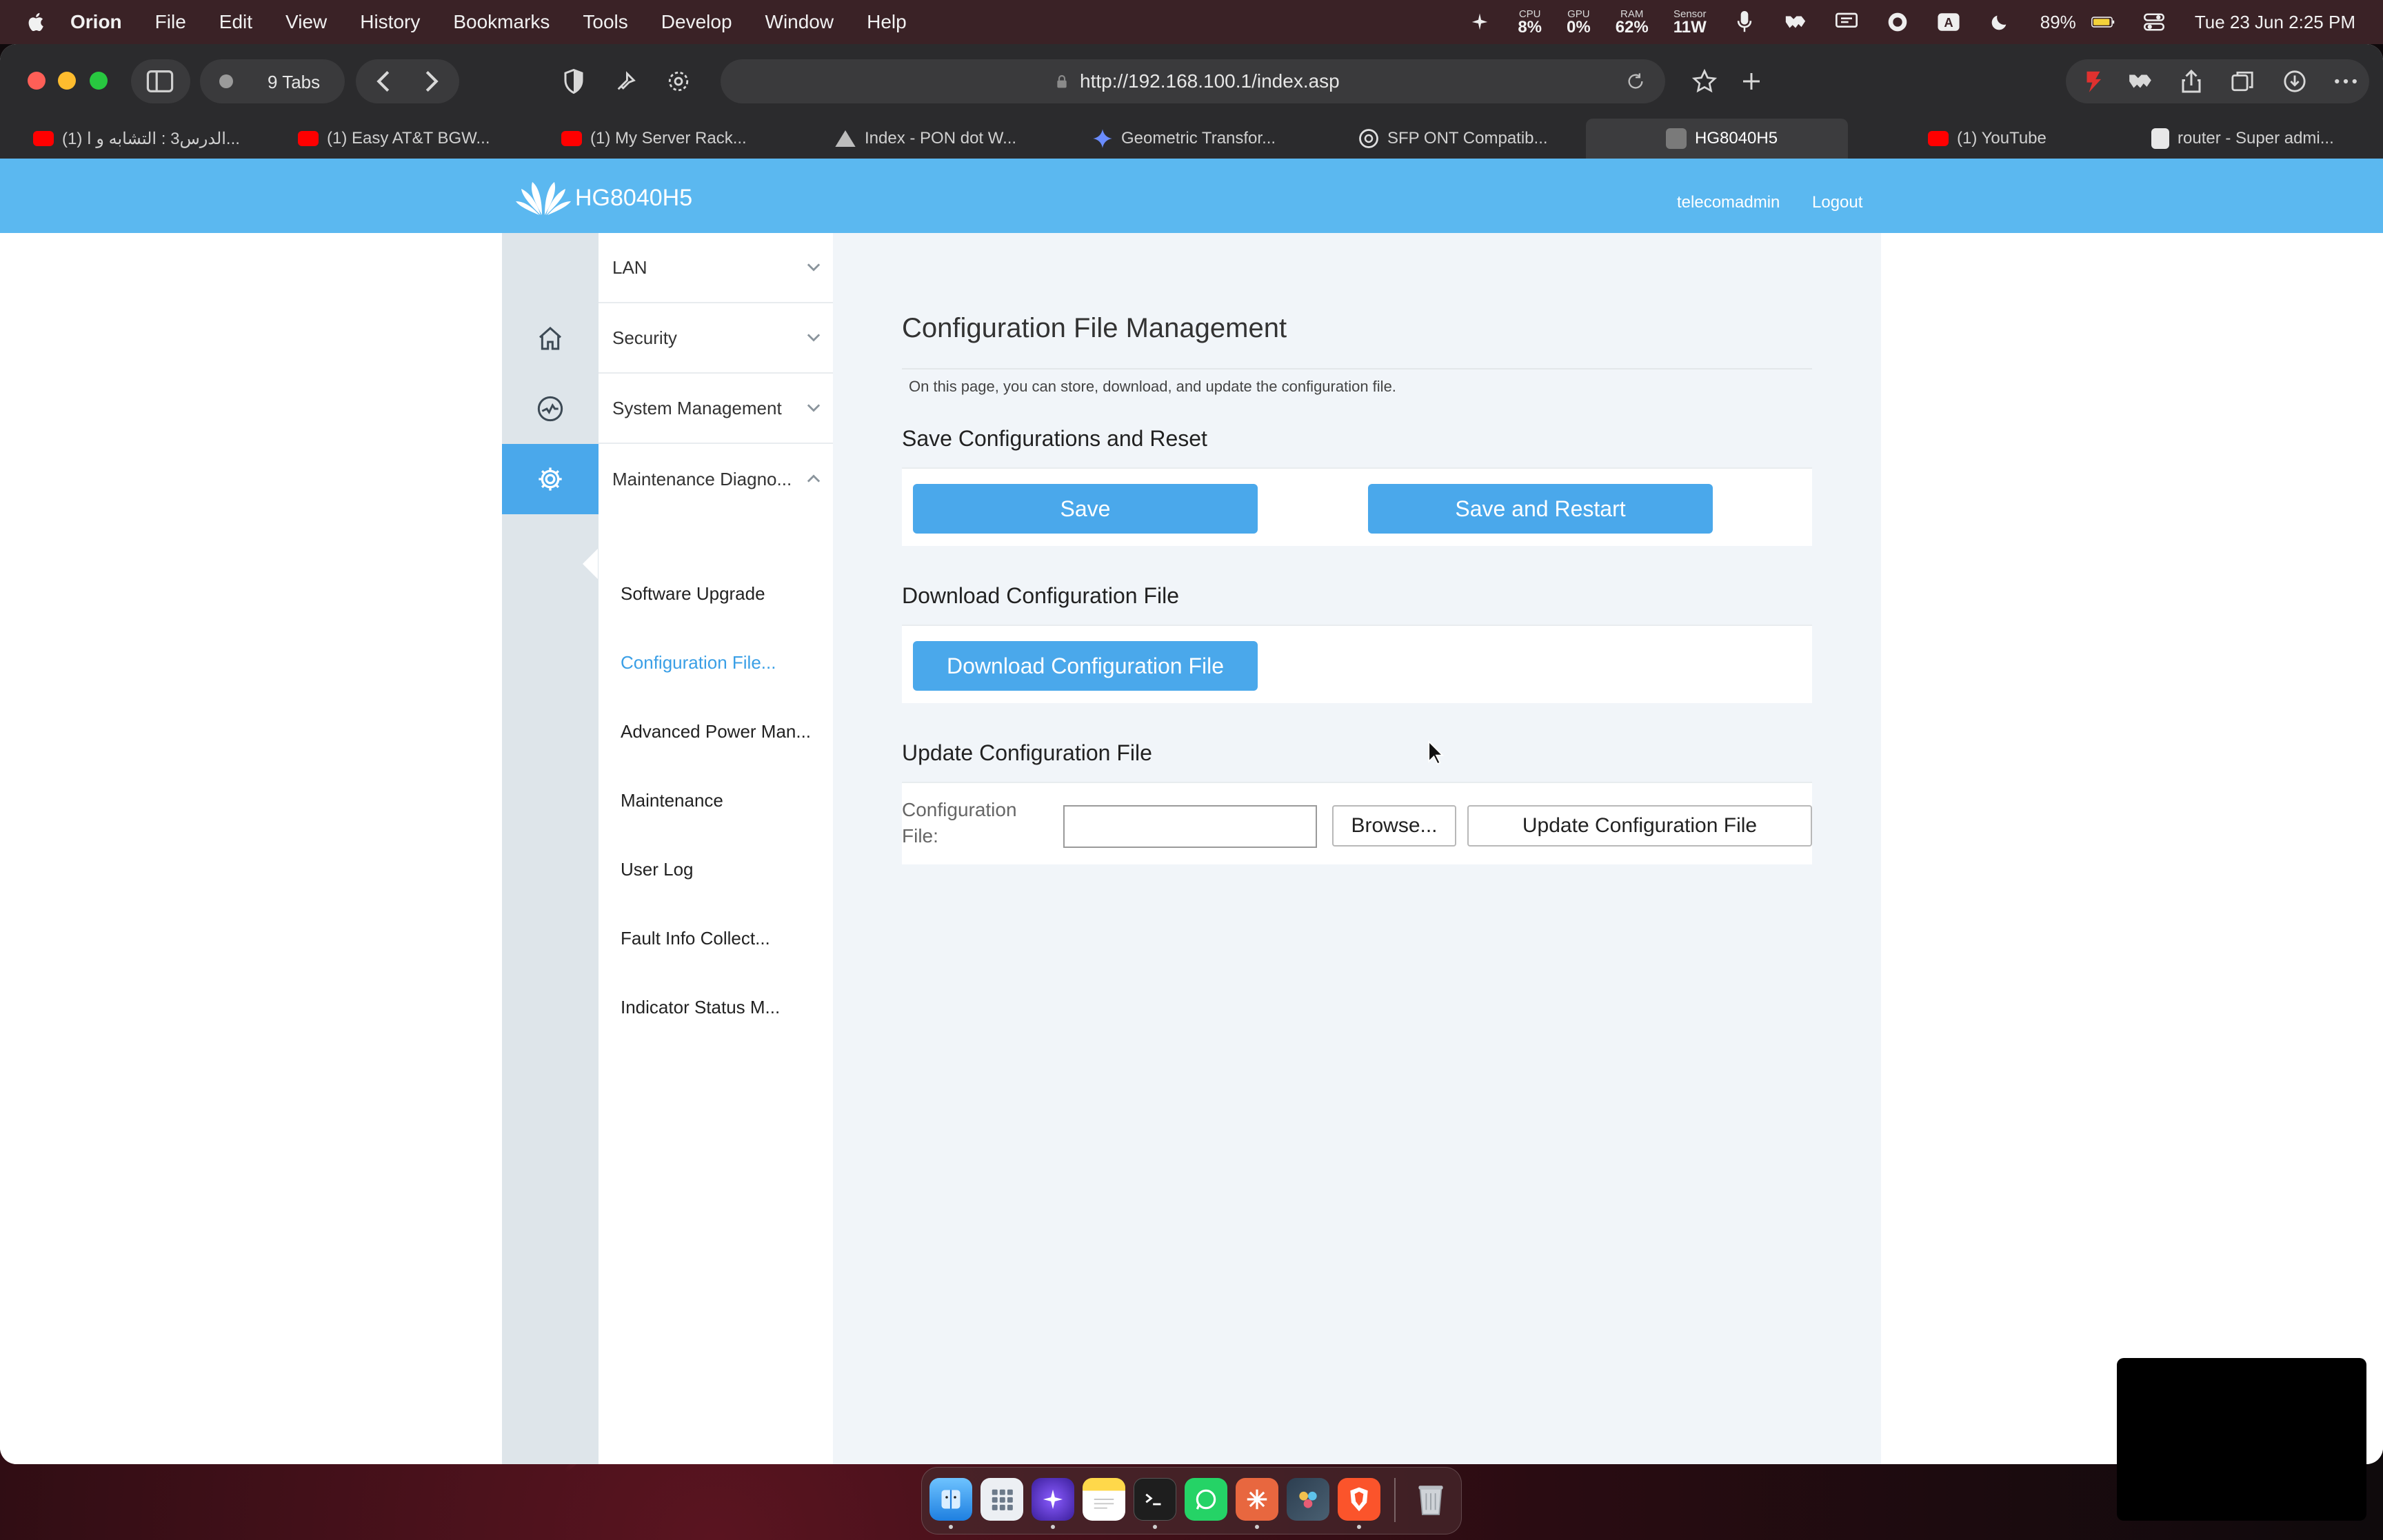  I want to click on back-button, so click(383, 82).